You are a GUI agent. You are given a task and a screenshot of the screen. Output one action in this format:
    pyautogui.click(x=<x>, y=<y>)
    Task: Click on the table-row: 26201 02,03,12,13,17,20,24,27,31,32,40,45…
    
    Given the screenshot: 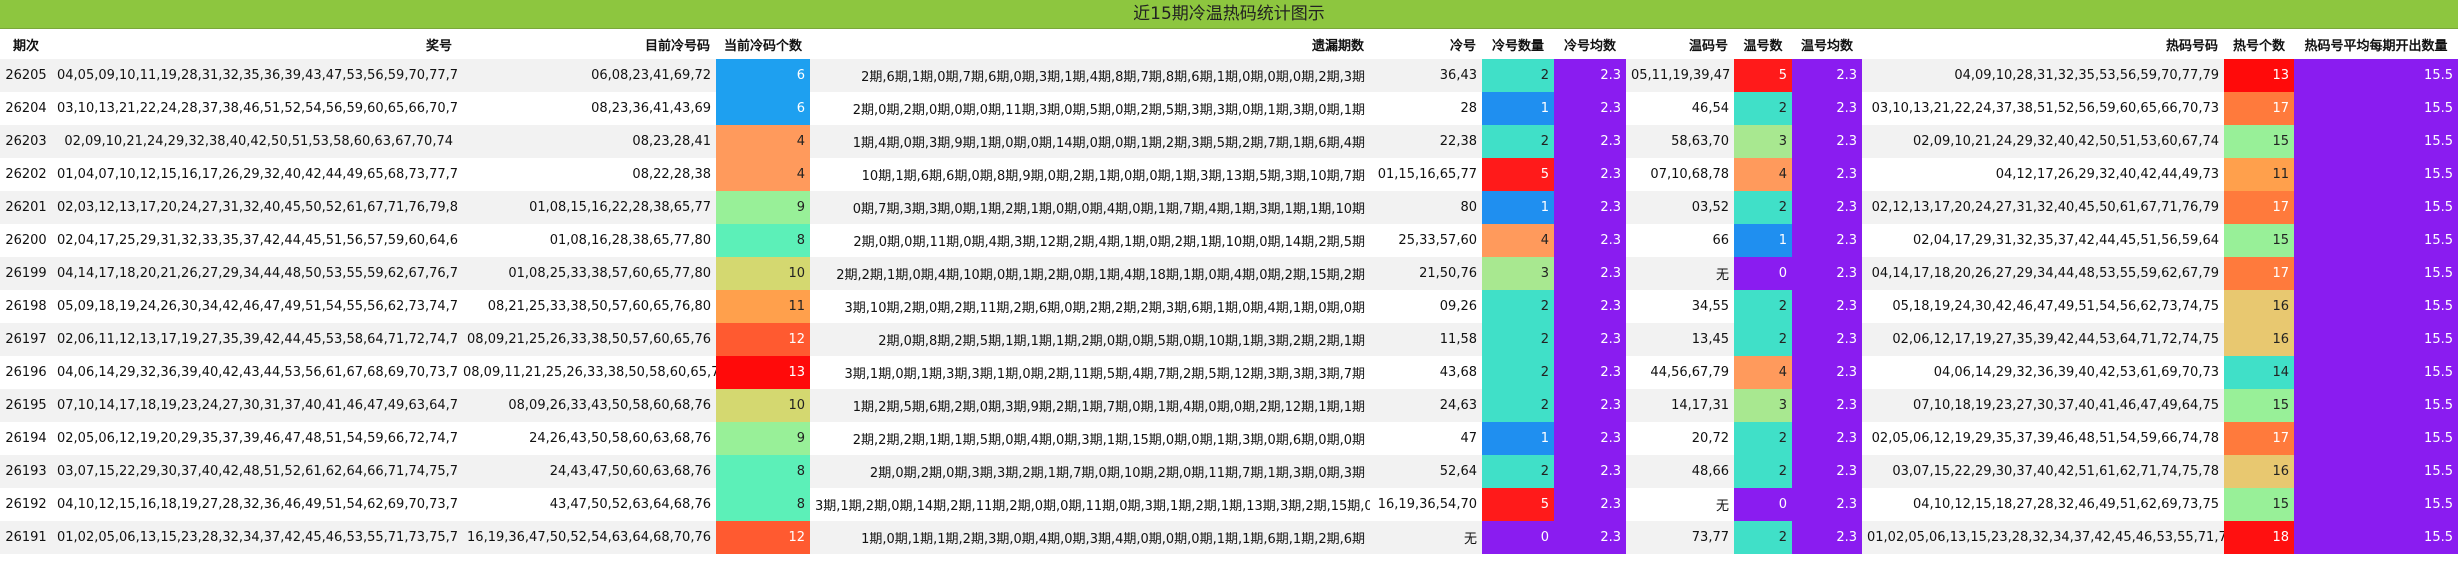 What is the action you would take?
    pyautogui.click(x=1229, y=207)
    